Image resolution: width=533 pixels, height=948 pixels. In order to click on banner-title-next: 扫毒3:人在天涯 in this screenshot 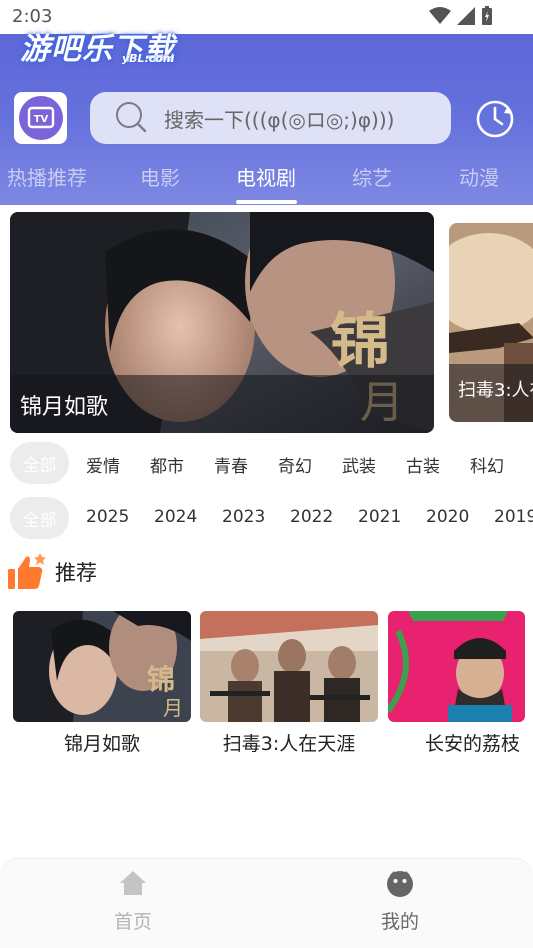, I will do `click(495, 390)`.